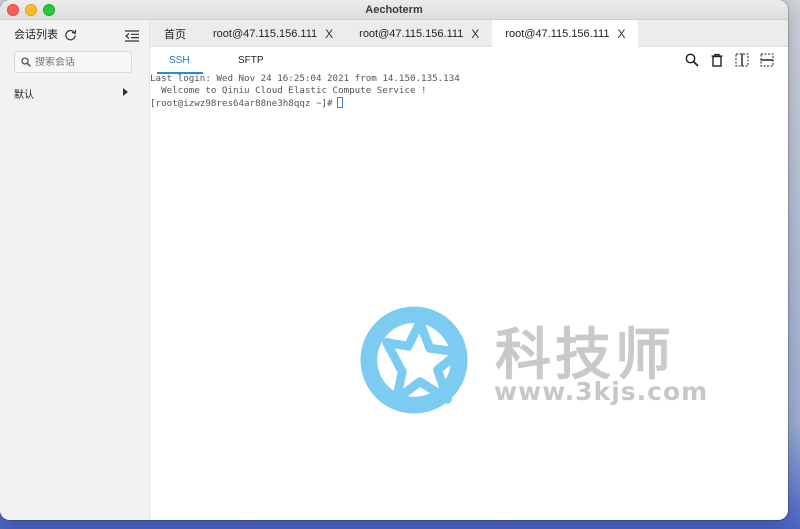 The height and width of the screenshot is (529, 800). Describe the element at coordinates (469, 103) in the screenshot. I see `terminal-prompt-line: [root@izwz98res64ar88ne3h8qqz ~]#` at that location.